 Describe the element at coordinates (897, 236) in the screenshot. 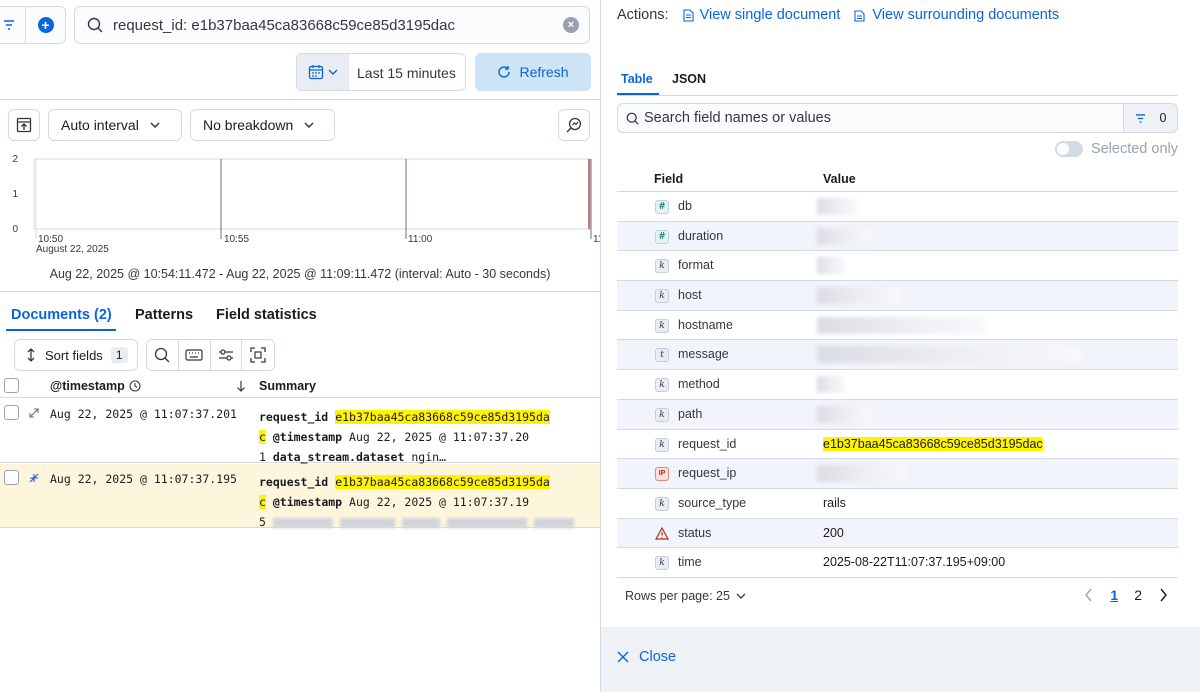

I see `field-row-duration: # duration` at that location.